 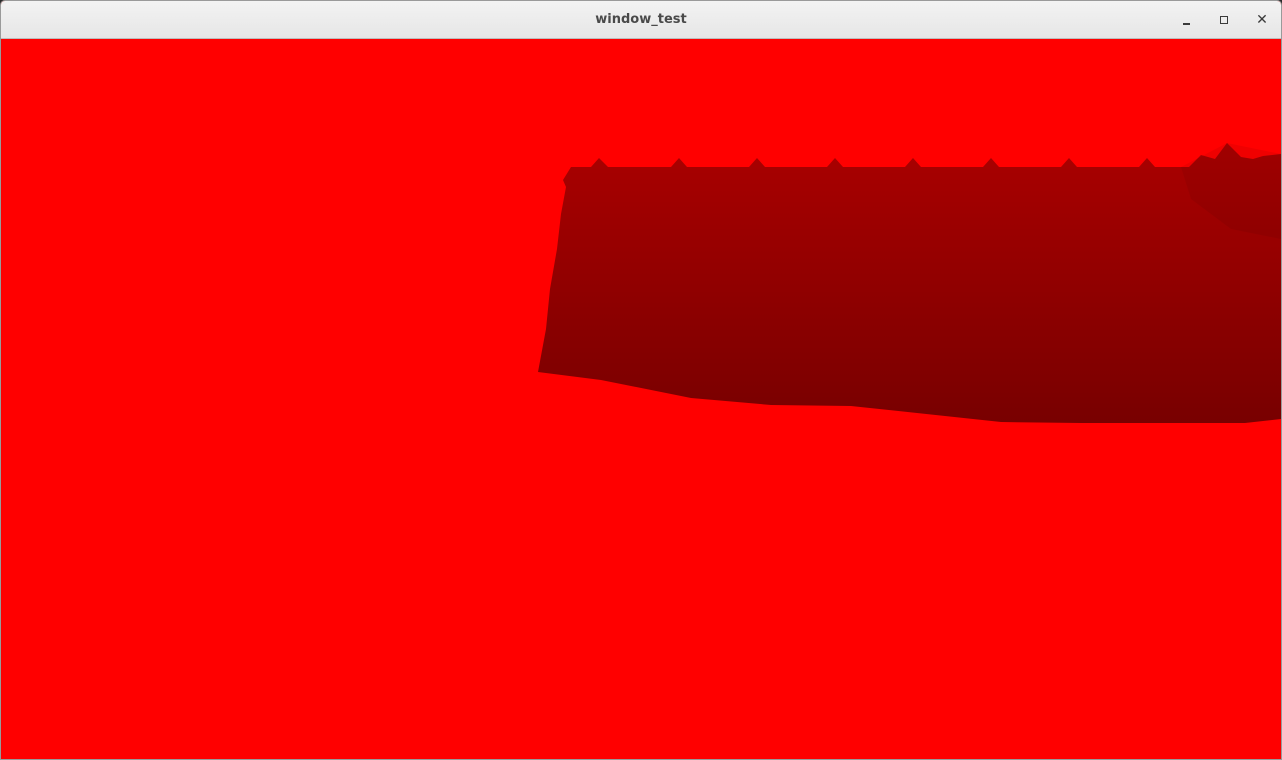 I want to click on window-title: window_test, so click(x=641, y=19).